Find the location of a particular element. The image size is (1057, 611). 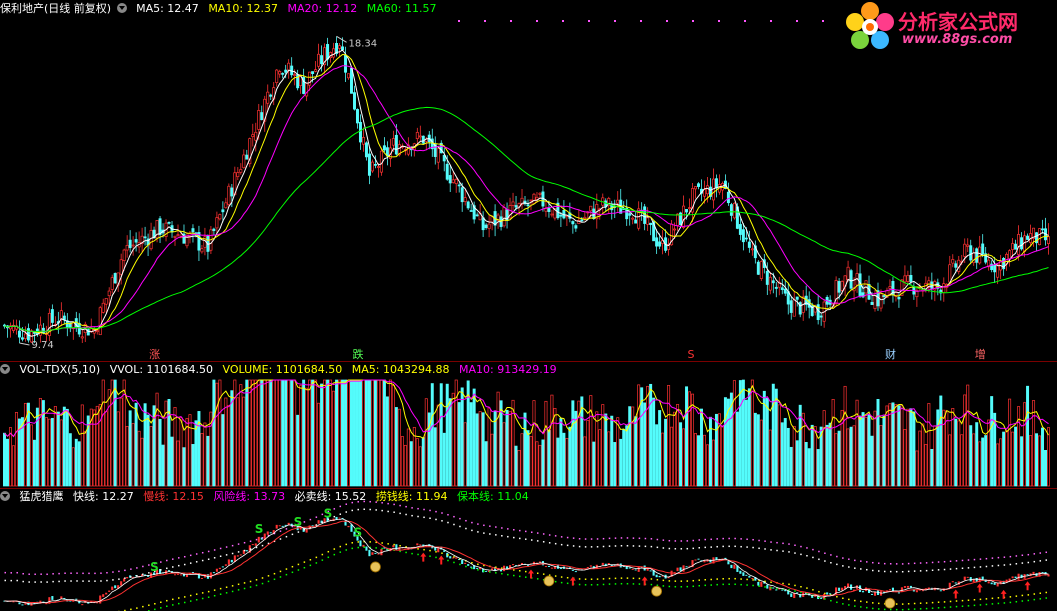

volume-settings-icon is located at coordinates (5, 369).